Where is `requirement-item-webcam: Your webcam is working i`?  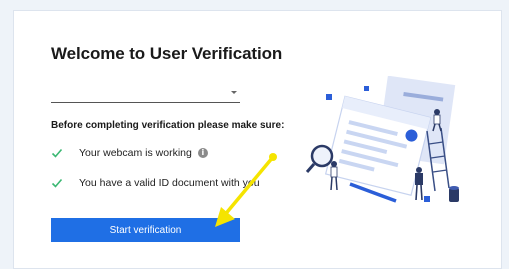 requirement-item-webcam: Your webcam is working i is located at coordinates (129, 153).